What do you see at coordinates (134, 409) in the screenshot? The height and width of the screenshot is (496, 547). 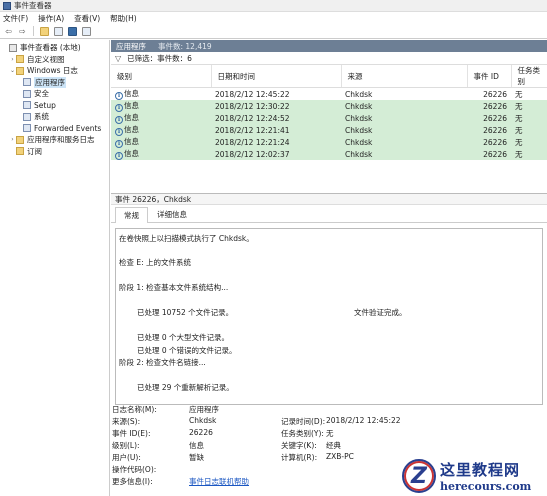 I see `log-name-label: 日志名称(M):` at bounding box center [134, 409].